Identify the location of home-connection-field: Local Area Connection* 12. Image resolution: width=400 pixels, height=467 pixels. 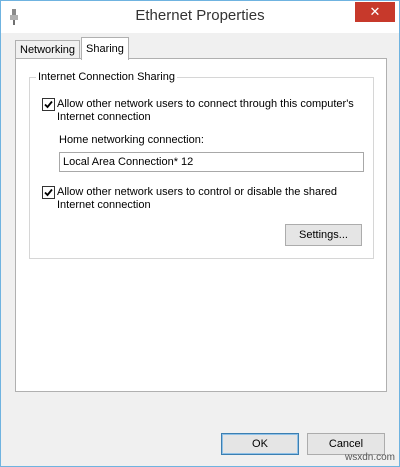
(211, 162).